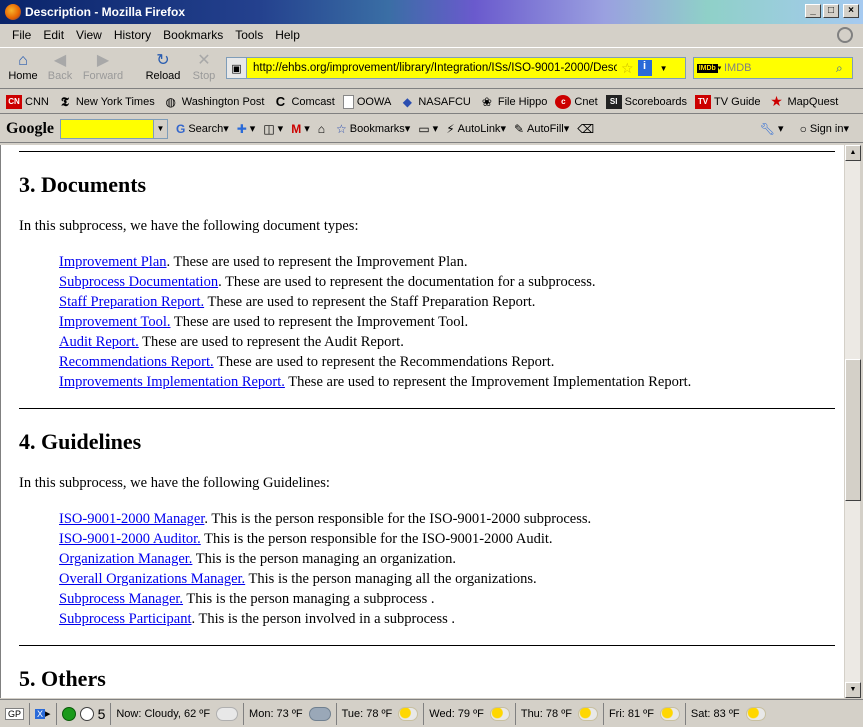 The width and height of the screenshot is (863, 727). I want to click on bookmark-tv-guide: TV TV Guide, so click(728, 101).